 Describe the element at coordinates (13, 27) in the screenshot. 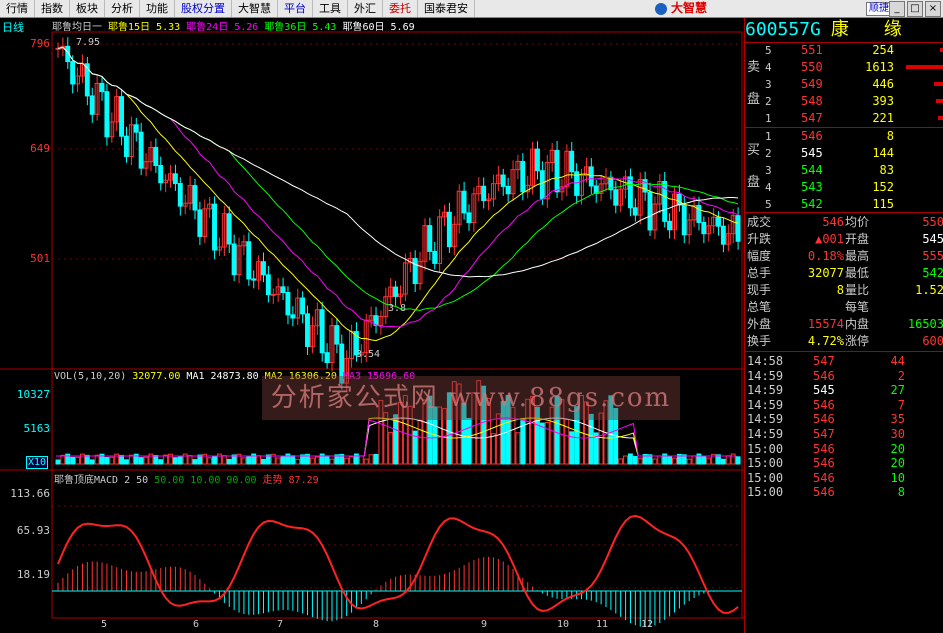

I see `period-label: 日线` at that location.